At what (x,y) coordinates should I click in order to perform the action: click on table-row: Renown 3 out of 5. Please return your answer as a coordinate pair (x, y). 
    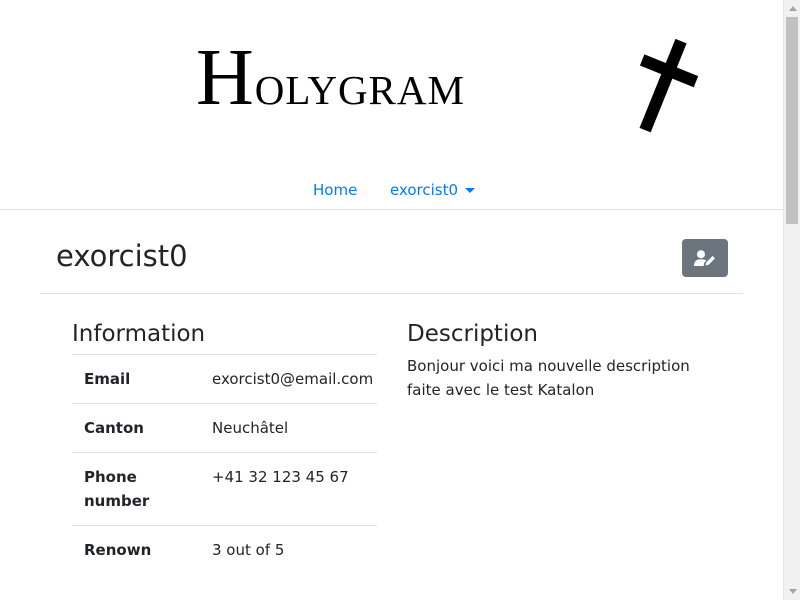
    Looking at the image, I should click on (224, 550).